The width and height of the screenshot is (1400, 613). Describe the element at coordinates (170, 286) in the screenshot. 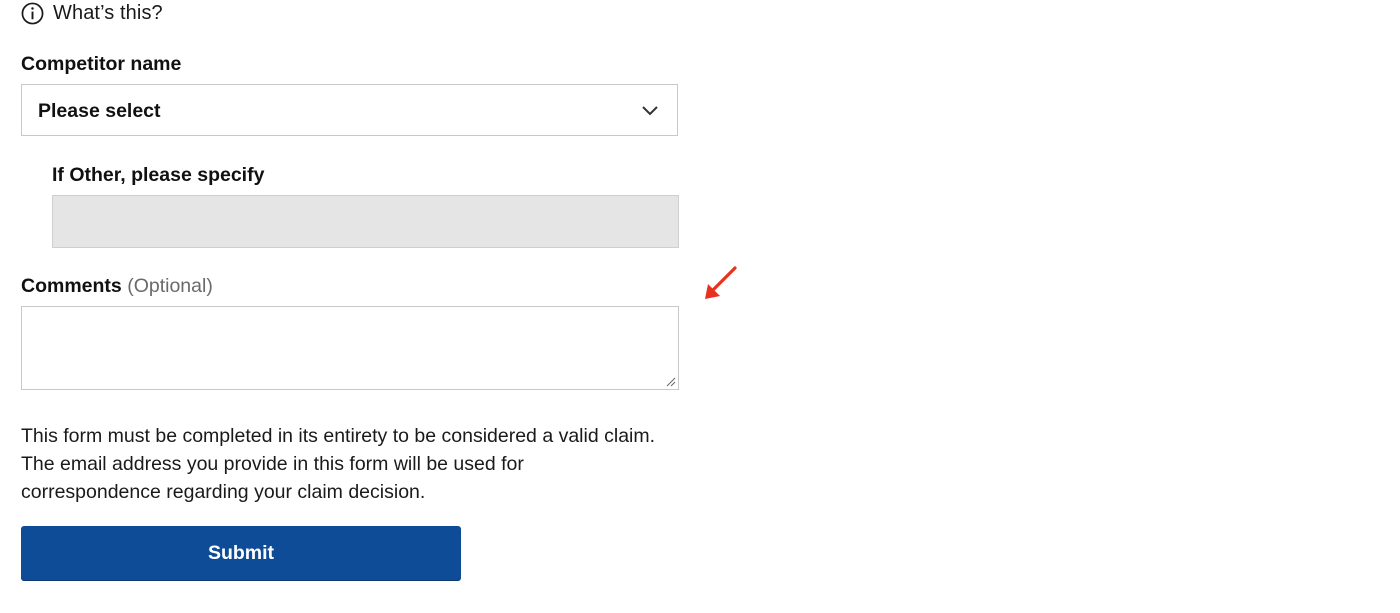

I see `optional-label: (Optional)` at that location.